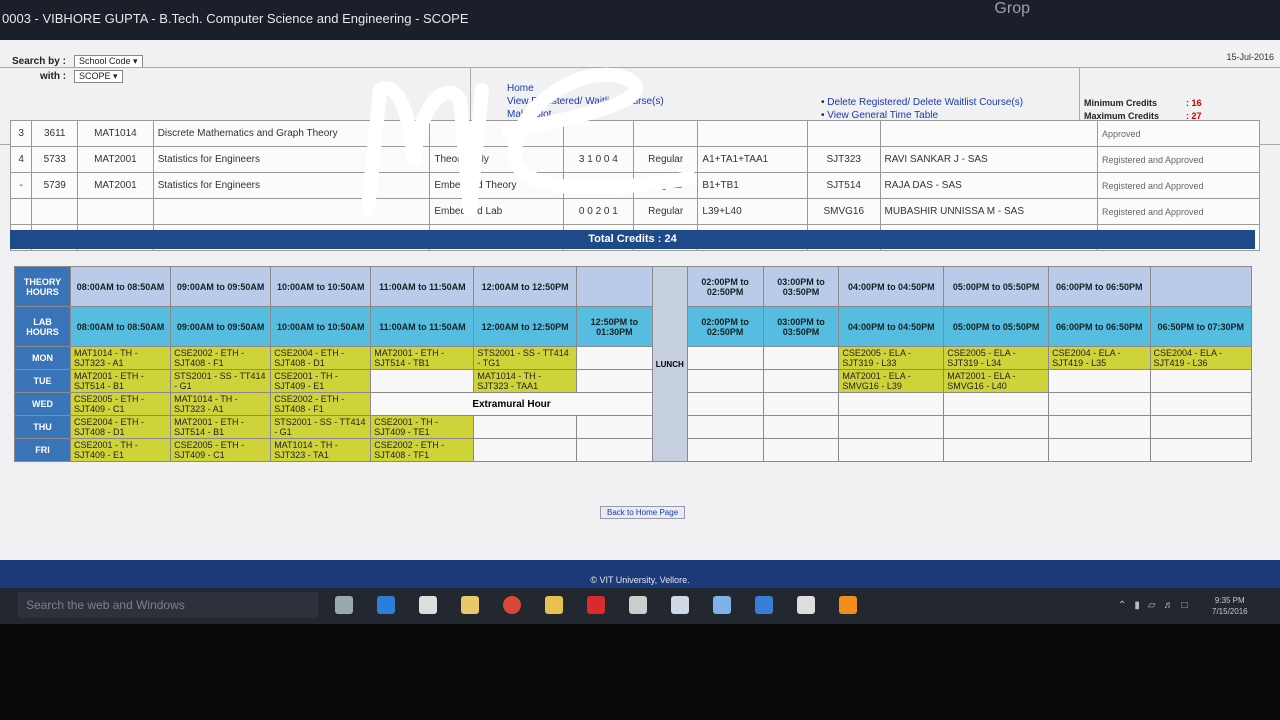  Describe the element at coordinates (891, 381) in the screenshot. I see `timetable-cell: MAT2001 - ELA - SMVG16 - L39` at that location.